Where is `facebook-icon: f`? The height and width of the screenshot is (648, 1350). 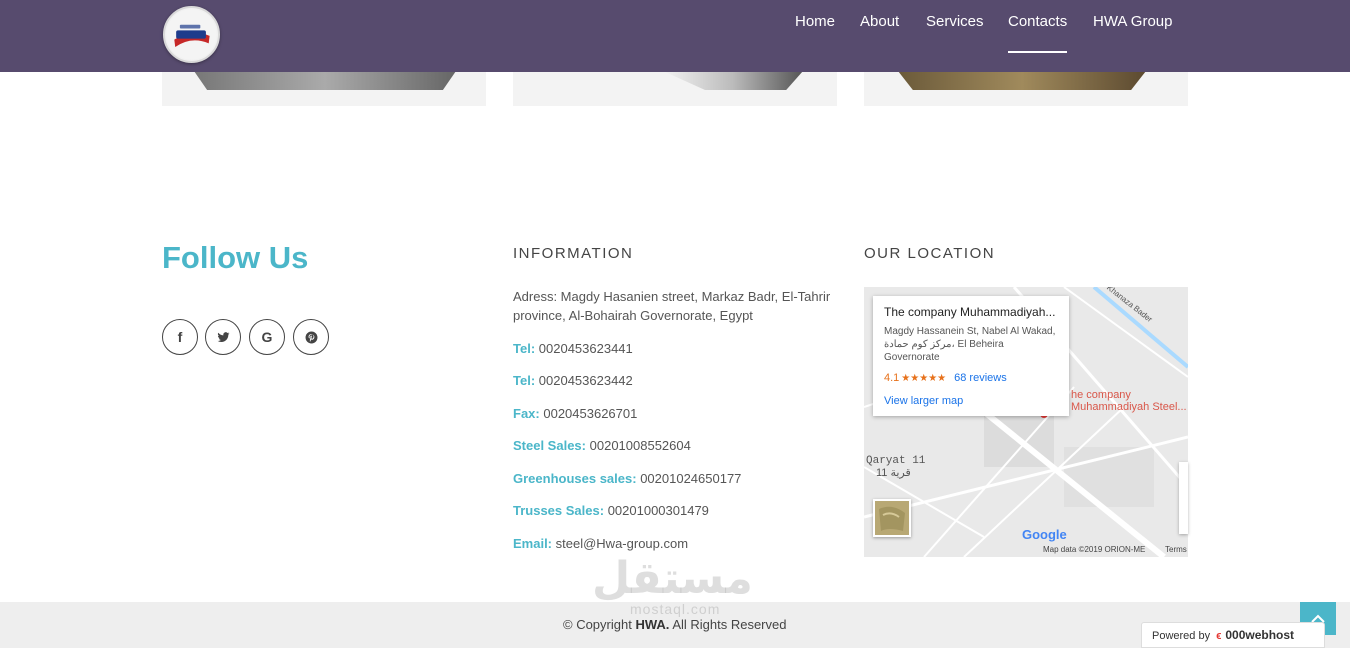
facebook-icon: f is located at coordinates (180, 337).